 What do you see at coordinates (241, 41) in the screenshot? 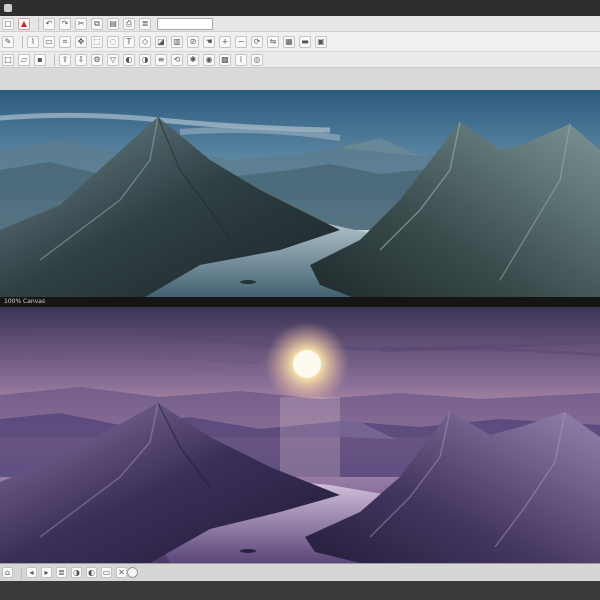
I see `zoom-out-icon: −` at bounding box center [241, 41].